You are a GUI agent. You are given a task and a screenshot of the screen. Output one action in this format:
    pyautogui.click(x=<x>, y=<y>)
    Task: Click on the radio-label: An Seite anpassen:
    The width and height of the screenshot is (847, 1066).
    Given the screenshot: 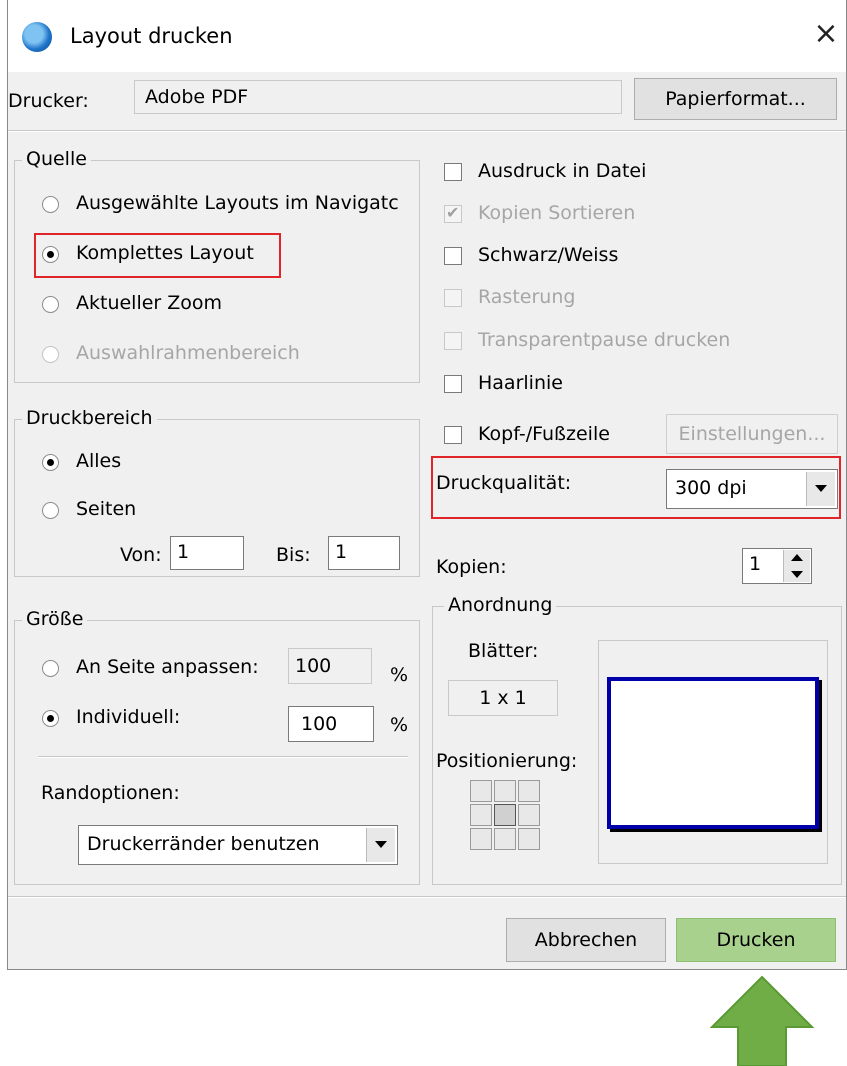 What is the action you would take?
    pyautogui.click(x=167, y=667)
    